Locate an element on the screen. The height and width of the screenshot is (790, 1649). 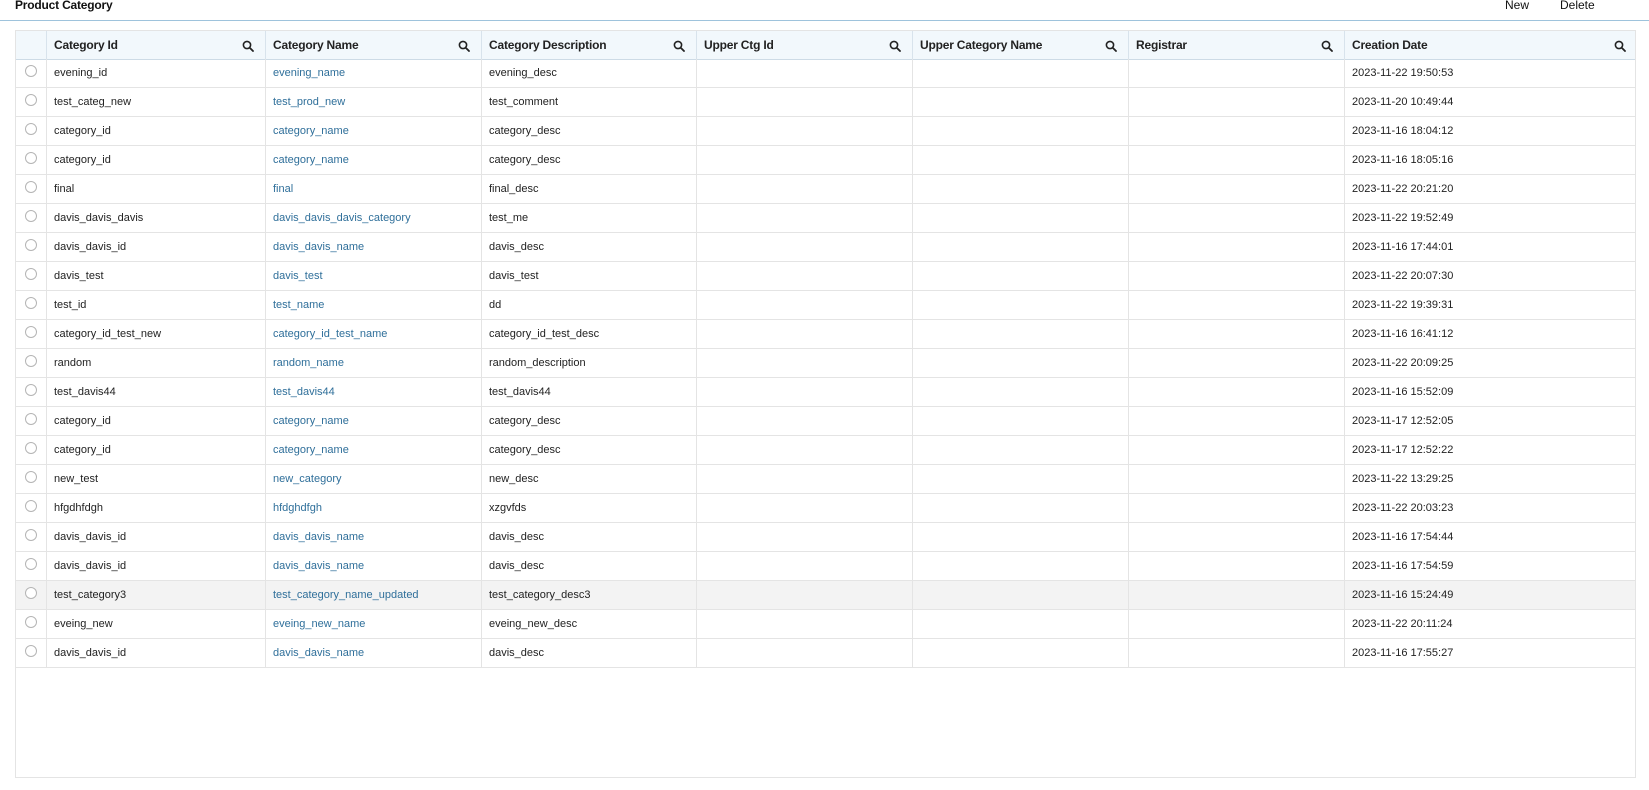
category-name-link: test_category_name_updated is located at coordinates (346, 595).